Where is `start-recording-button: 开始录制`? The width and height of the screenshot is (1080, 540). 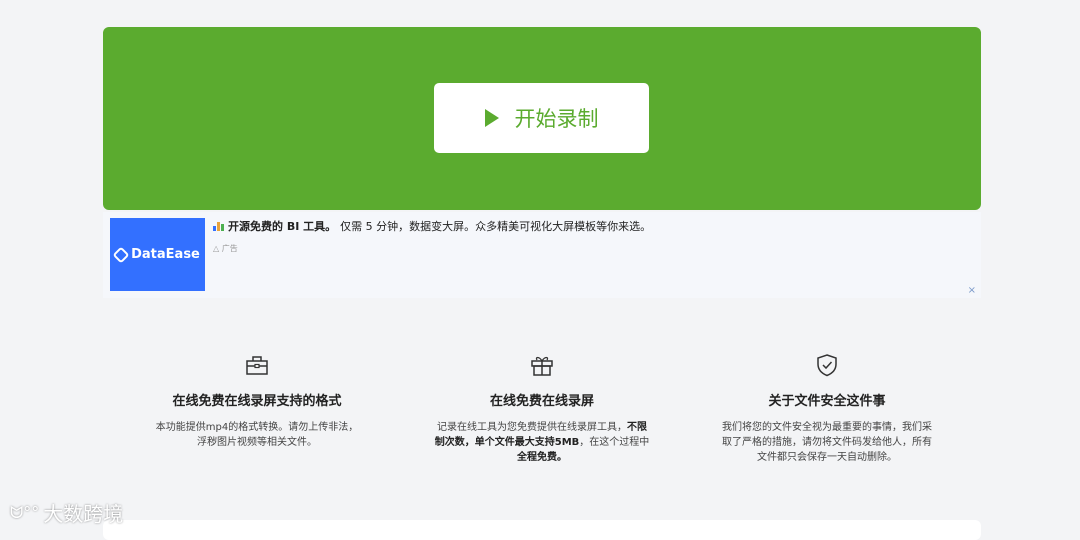 start-recording-button: 开始录制 is located at coordinates (541, 118).